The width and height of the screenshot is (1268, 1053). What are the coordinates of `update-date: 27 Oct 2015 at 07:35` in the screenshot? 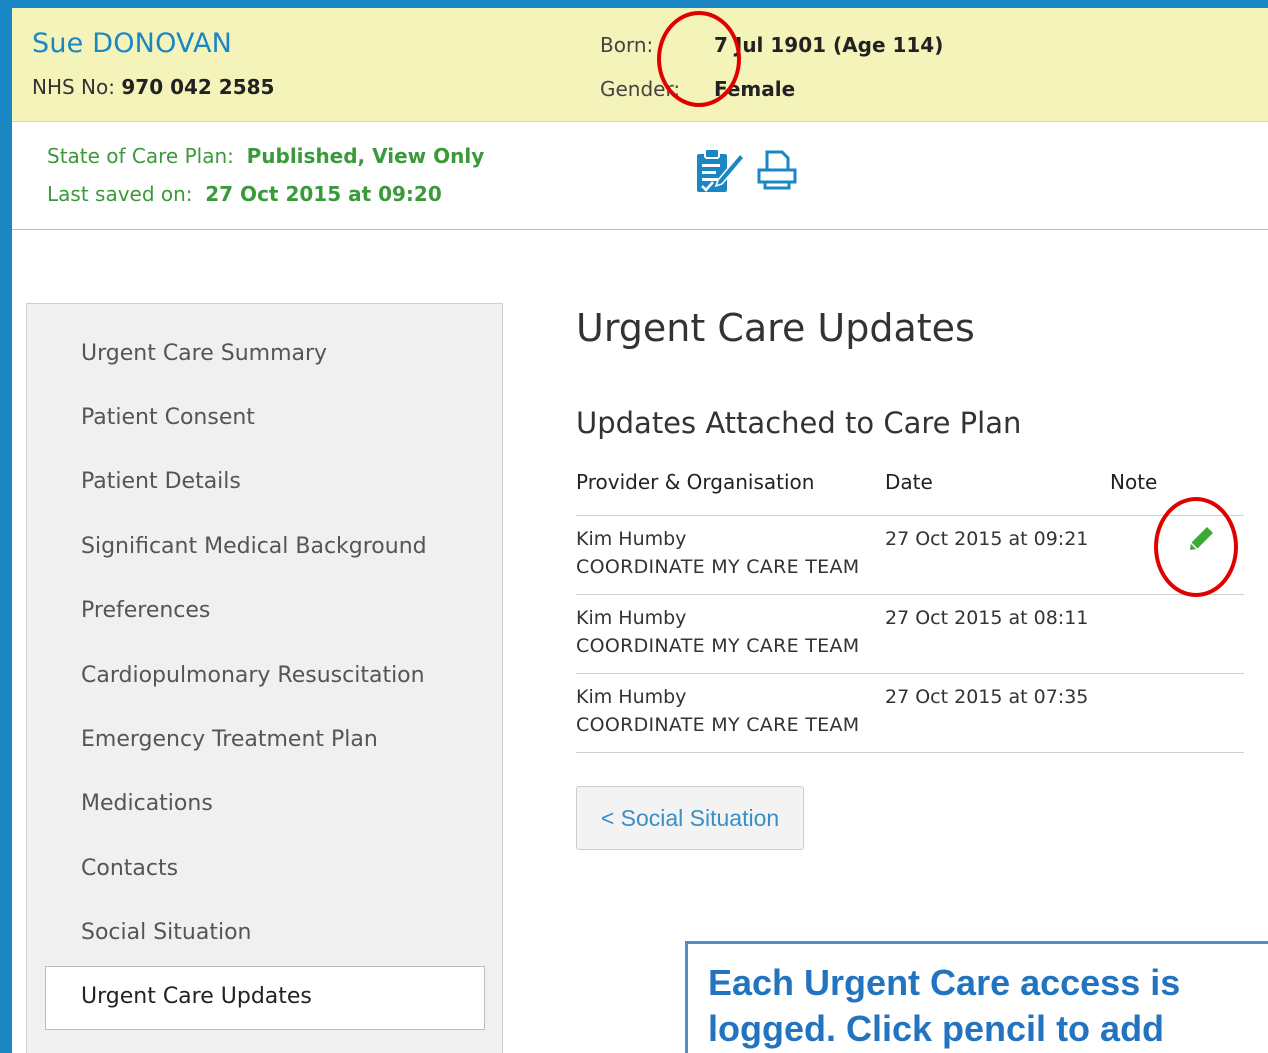 It's located at (987, 697).